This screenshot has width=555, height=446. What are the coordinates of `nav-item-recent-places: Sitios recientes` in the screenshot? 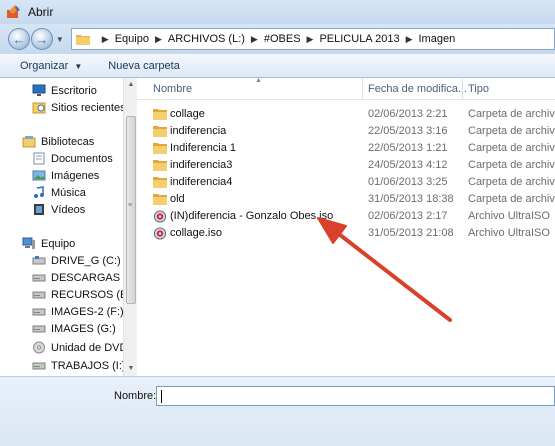 It's located at (77, 107).